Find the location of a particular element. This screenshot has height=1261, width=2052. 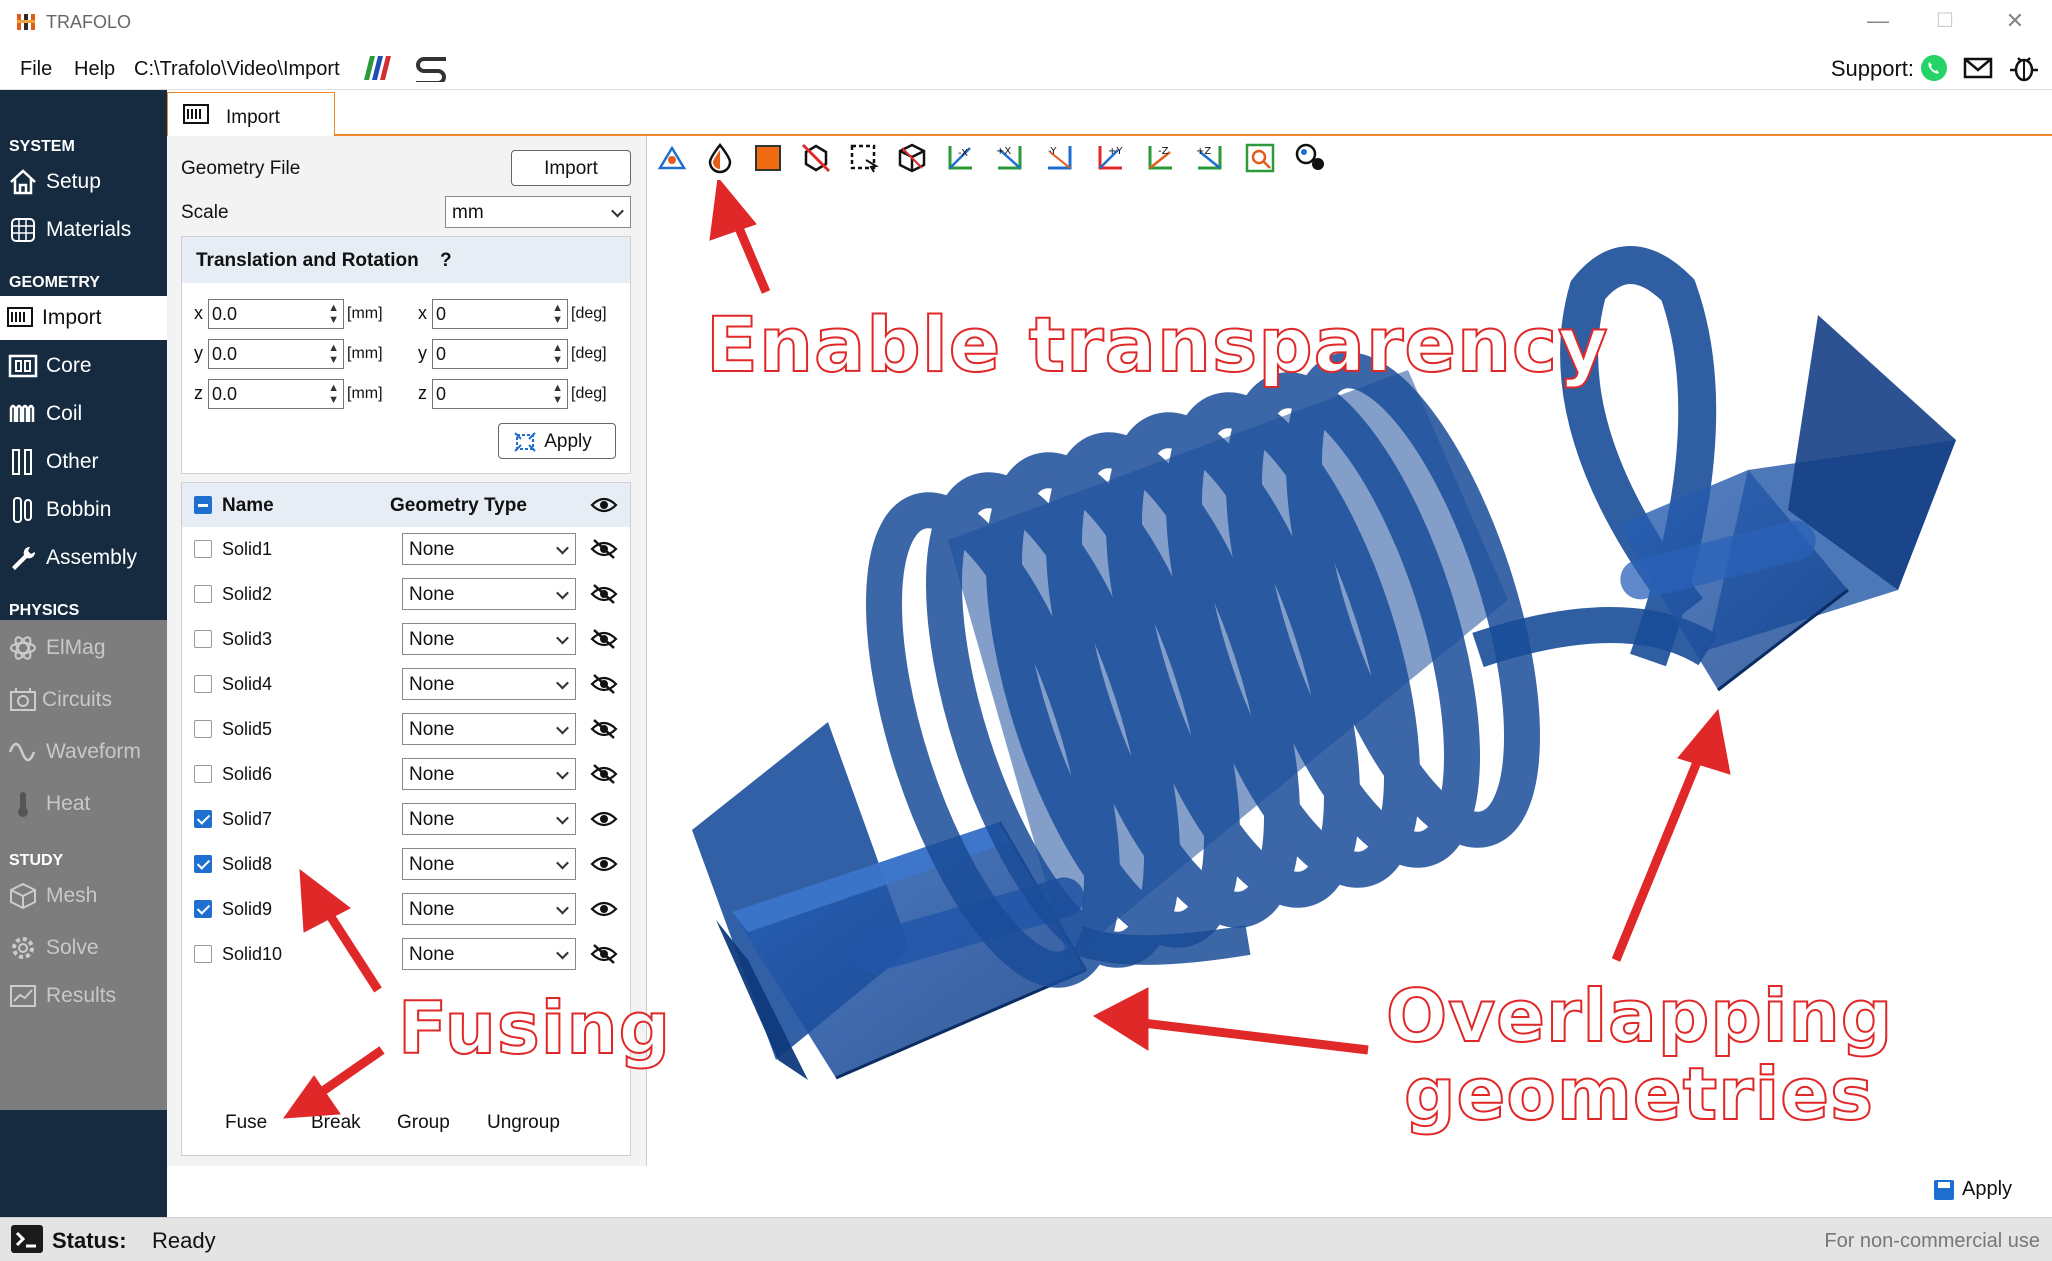

mail-icon is located at coordinates (1978, 68).